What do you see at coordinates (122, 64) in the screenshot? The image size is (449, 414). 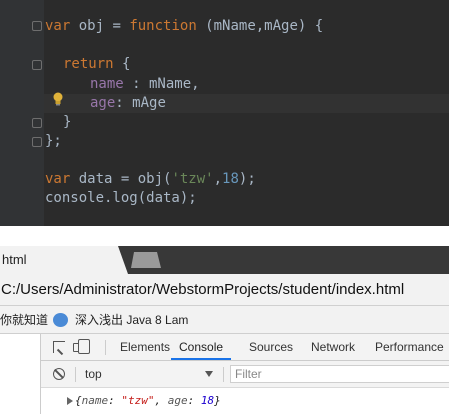 I see `code-text: {` at bounding box center [122, 64].